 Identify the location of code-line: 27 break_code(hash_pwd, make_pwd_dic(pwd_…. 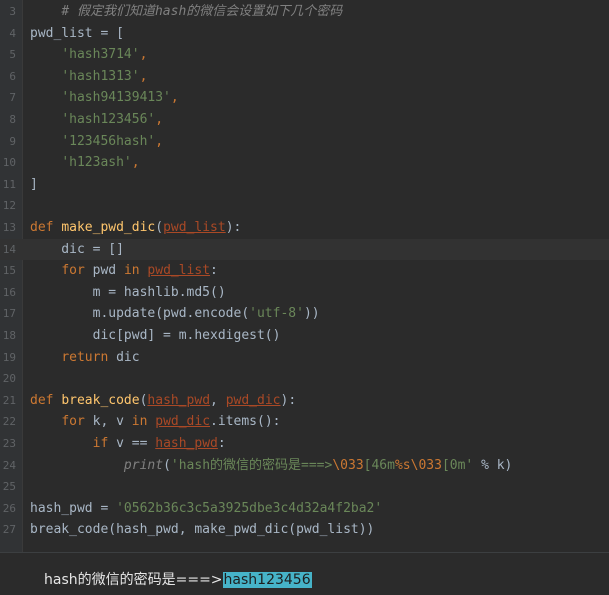
(304, 530).